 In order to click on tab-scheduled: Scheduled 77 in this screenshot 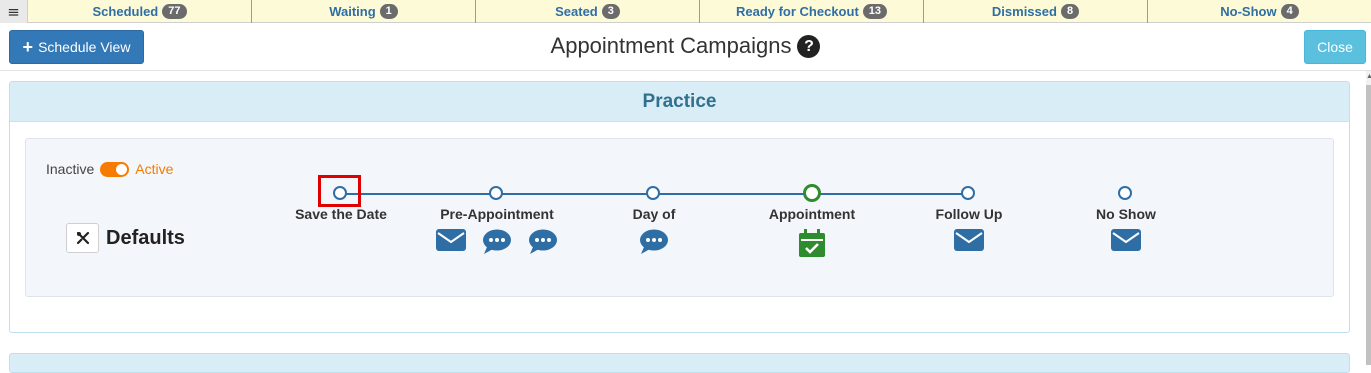, I will do `click(140, 11)`.